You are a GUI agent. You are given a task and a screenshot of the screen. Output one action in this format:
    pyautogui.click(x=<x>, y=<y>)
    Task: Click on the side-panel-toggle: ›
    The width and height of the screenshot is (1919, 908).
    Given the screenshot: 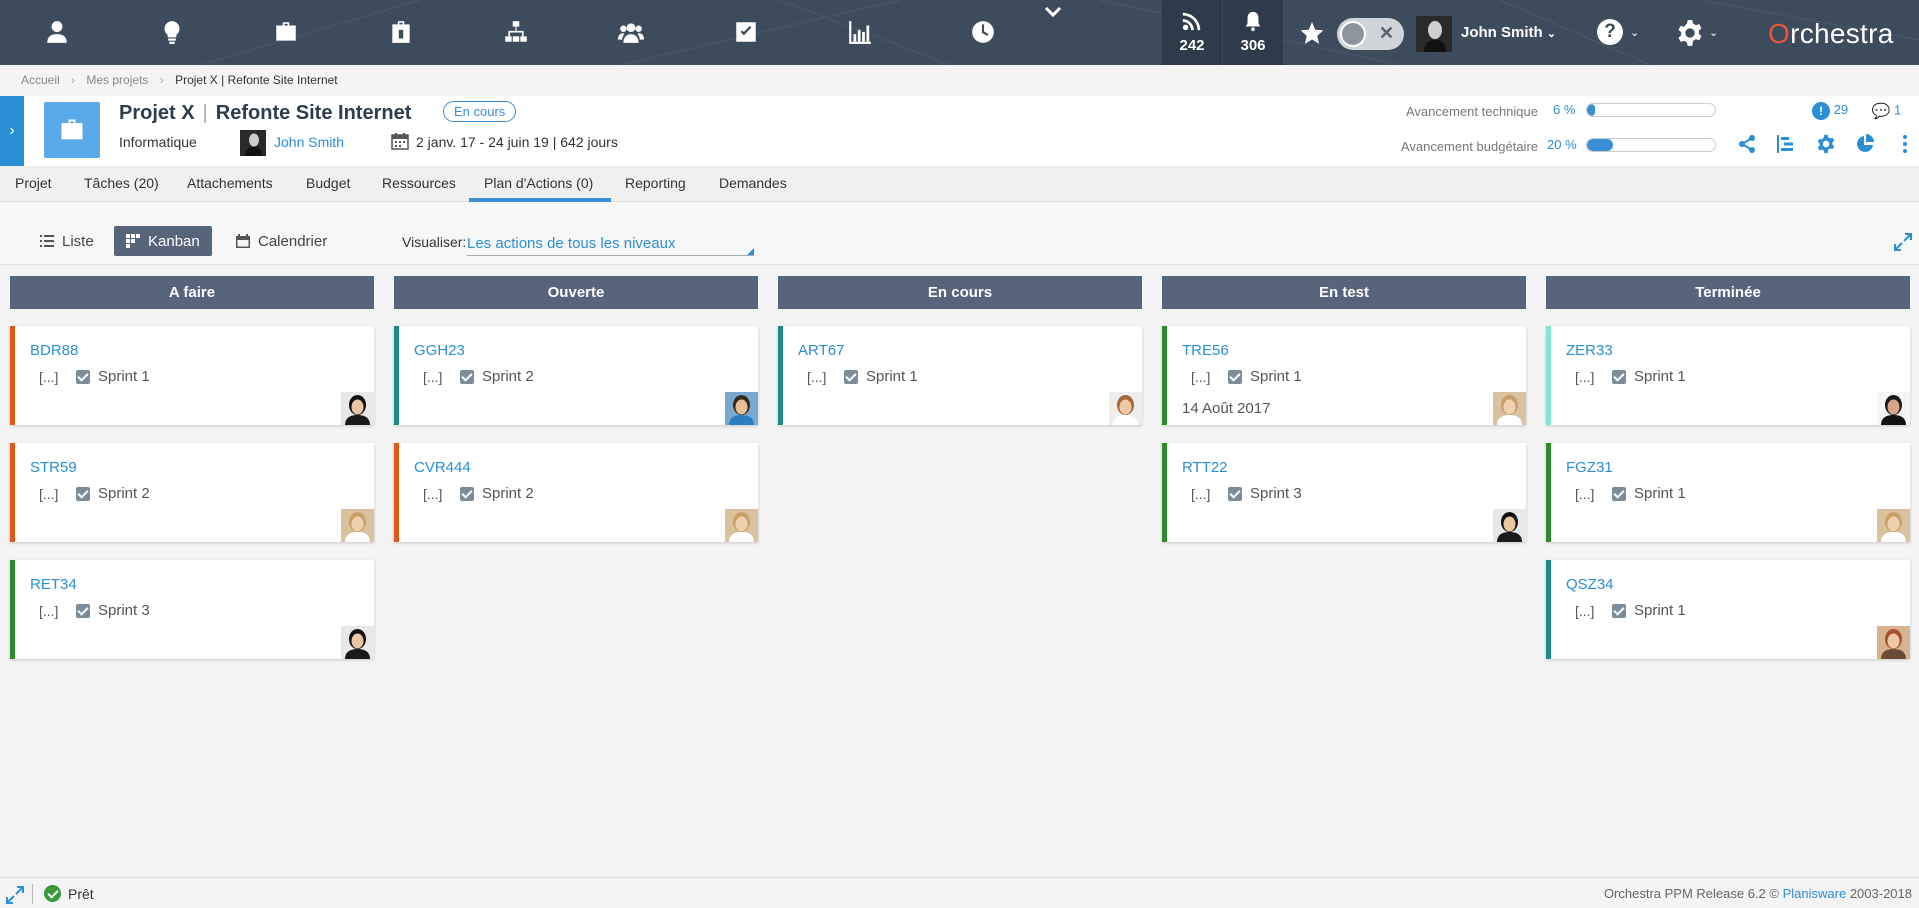 What is the action you would take?
    pyautogui.click(x=12, y=131)
    